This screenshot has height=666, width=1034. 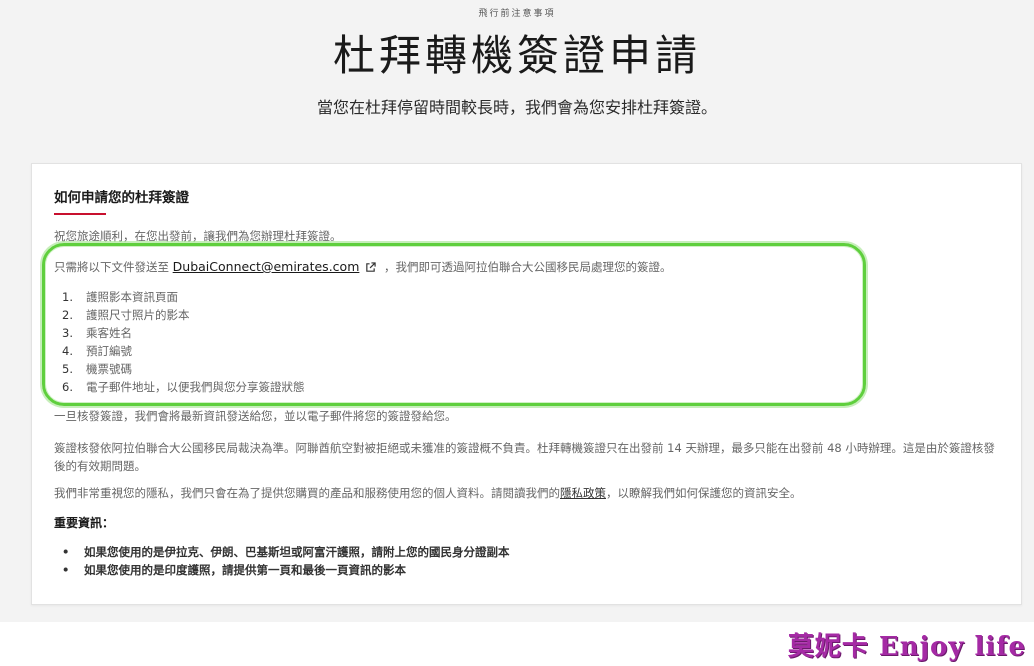 I want to click on approval-notice: 一旦核發簽證，我們會將最新資訊發送給您，並以電子郵件將您的簽證發給您。, so click(x=255, y=416).